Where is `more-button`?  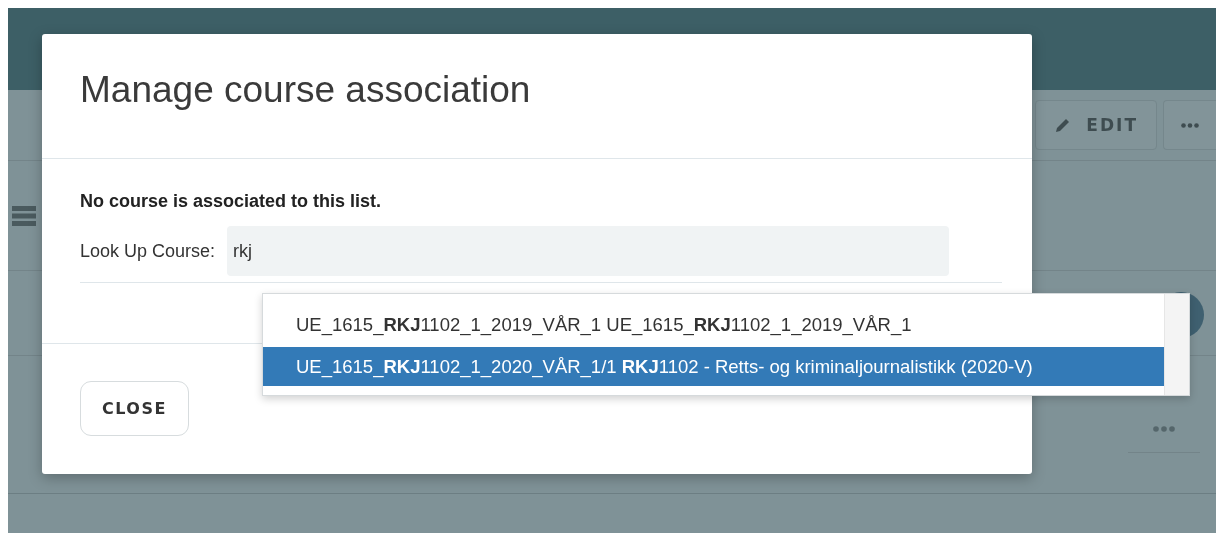 more-button is located at coordinates (1189, 125).